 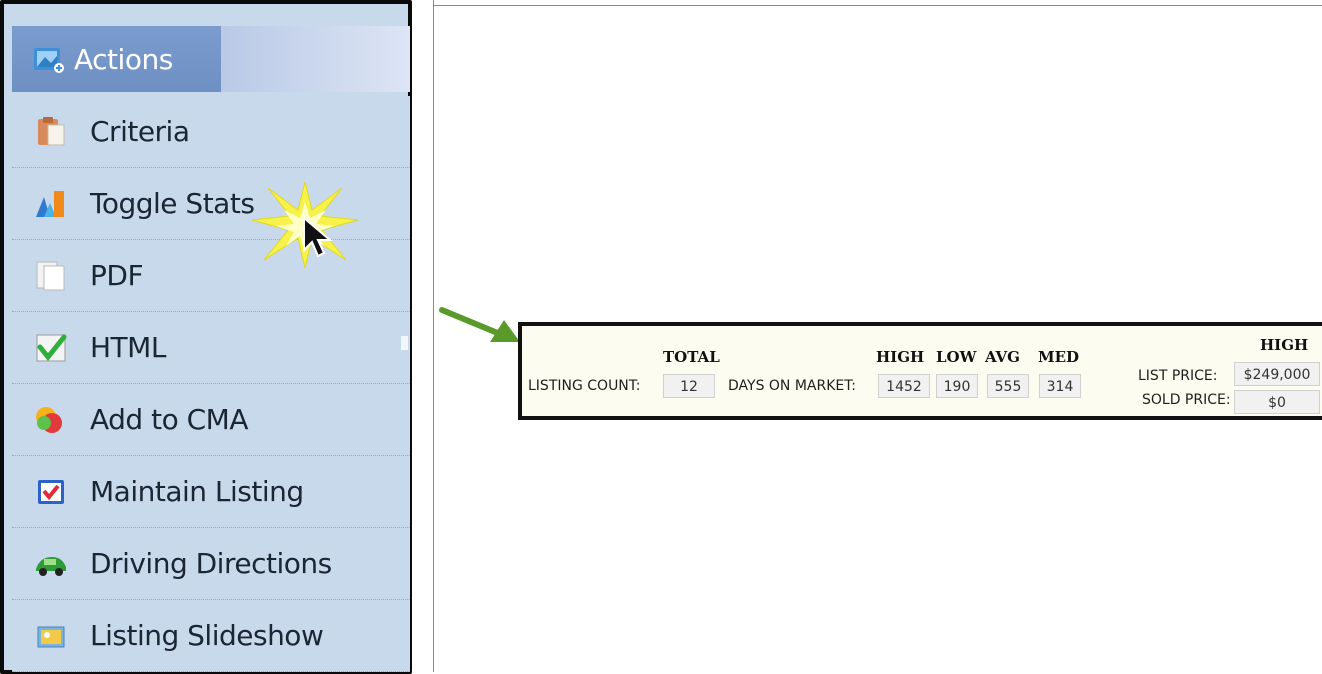 What do you see at coordinates (404, 343) in the screenshot?
I see `menu-separator-tick` at bounding box center [404, 343].